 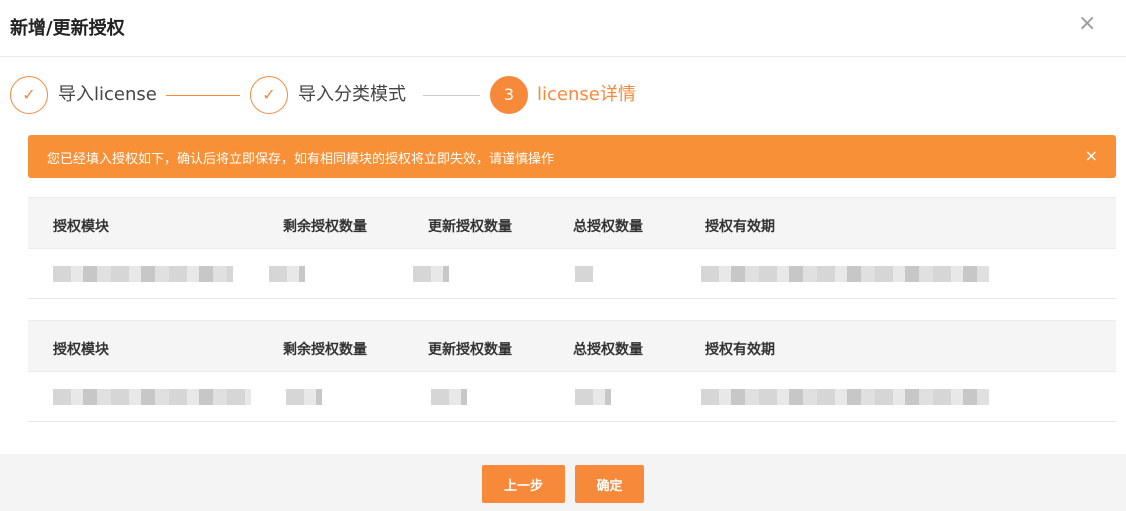 I want to click on dialog-footer: 上一步 确定, so click(x=563, y=482).